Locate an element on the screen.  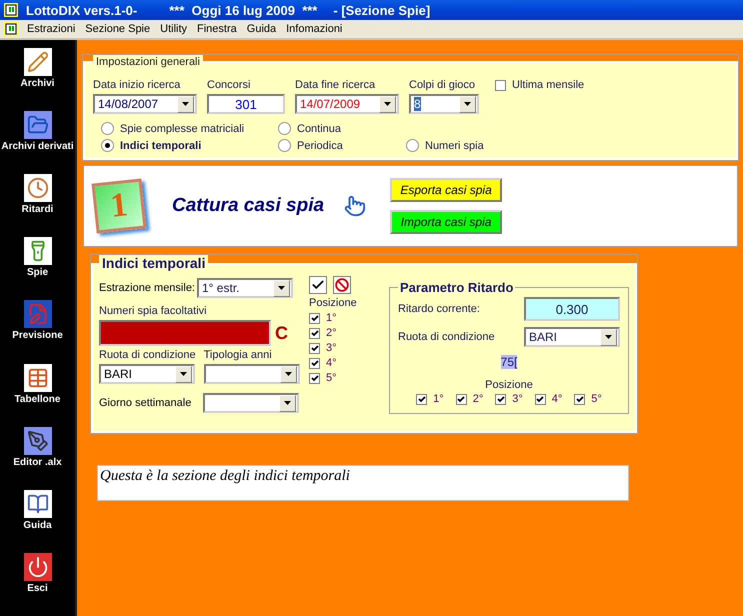
field-label: Colpi di gioco is located at coordinates (442, 85).